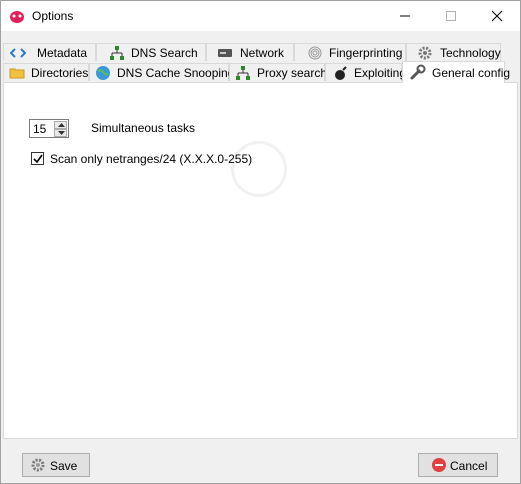 The image size is (521, 484). What do you see at coordinates (53, 16) in the screenshot?
I see `window-title: Options` at bounding box center [53, 16].